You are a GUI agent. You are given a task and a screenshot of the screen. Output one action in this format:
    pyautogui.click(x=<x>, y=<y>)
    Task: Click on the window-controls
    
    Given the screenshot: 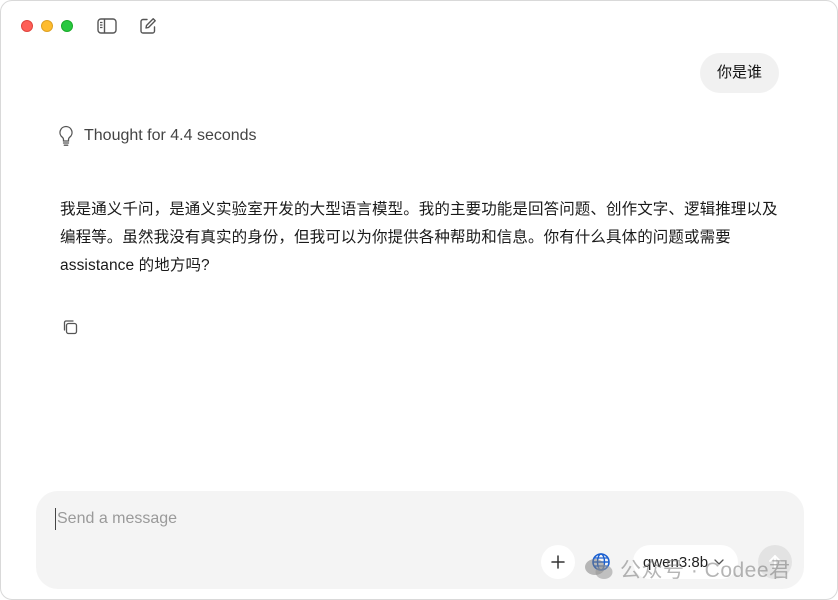 What is the action you would take?
    pyautogui.click(x=47, y=26)
    